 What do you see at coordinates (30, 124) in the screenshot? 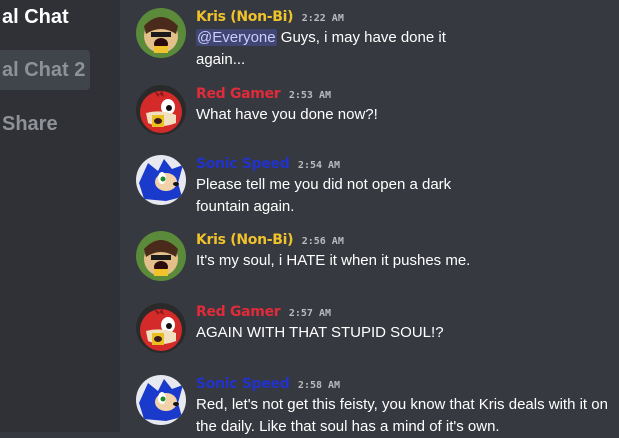
I see `channel-item-3: Share` at bounding box center [30, 124].